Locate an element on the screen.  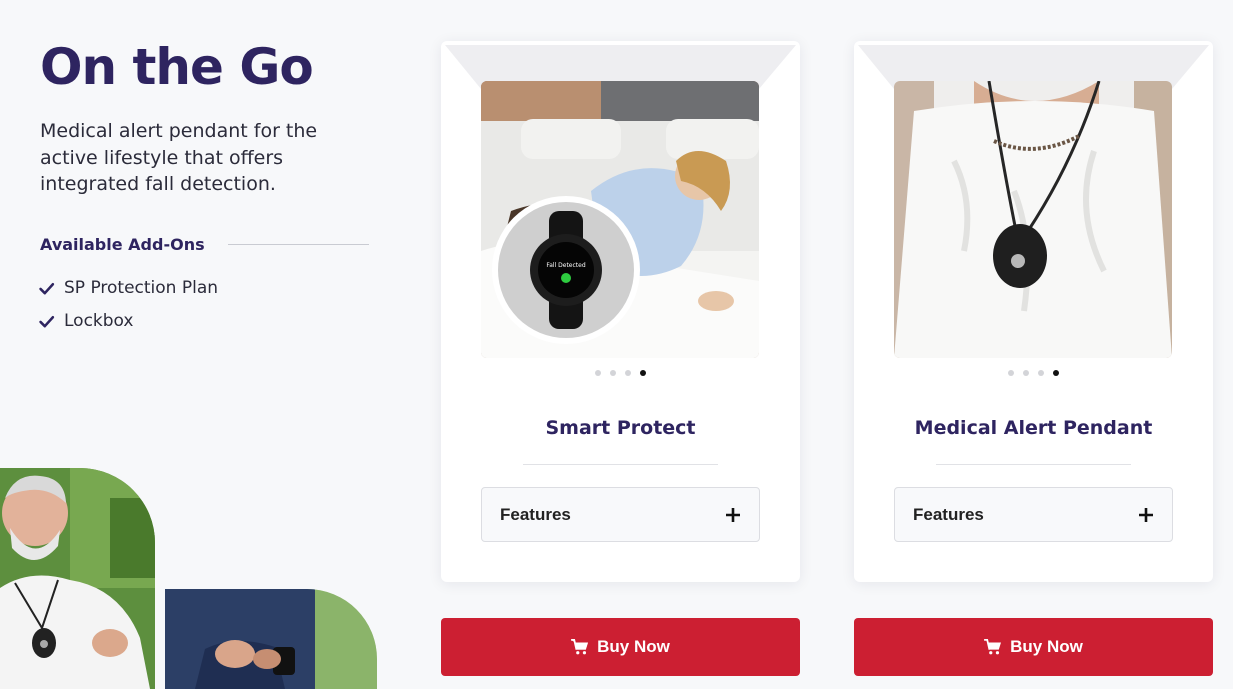
addon-item-protection-plan: SP Protection Plan is located at coordinates (128, 288).